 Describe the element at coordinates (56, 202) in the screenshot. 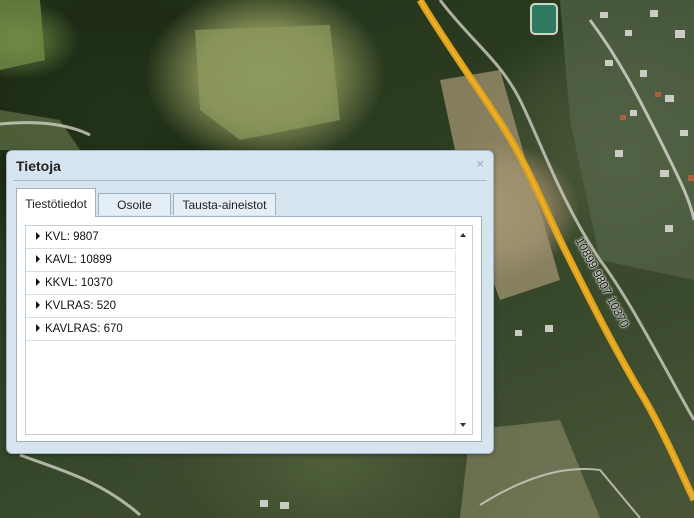

I see `tab-tiestotiedot: Tiestötiedot` at that location.